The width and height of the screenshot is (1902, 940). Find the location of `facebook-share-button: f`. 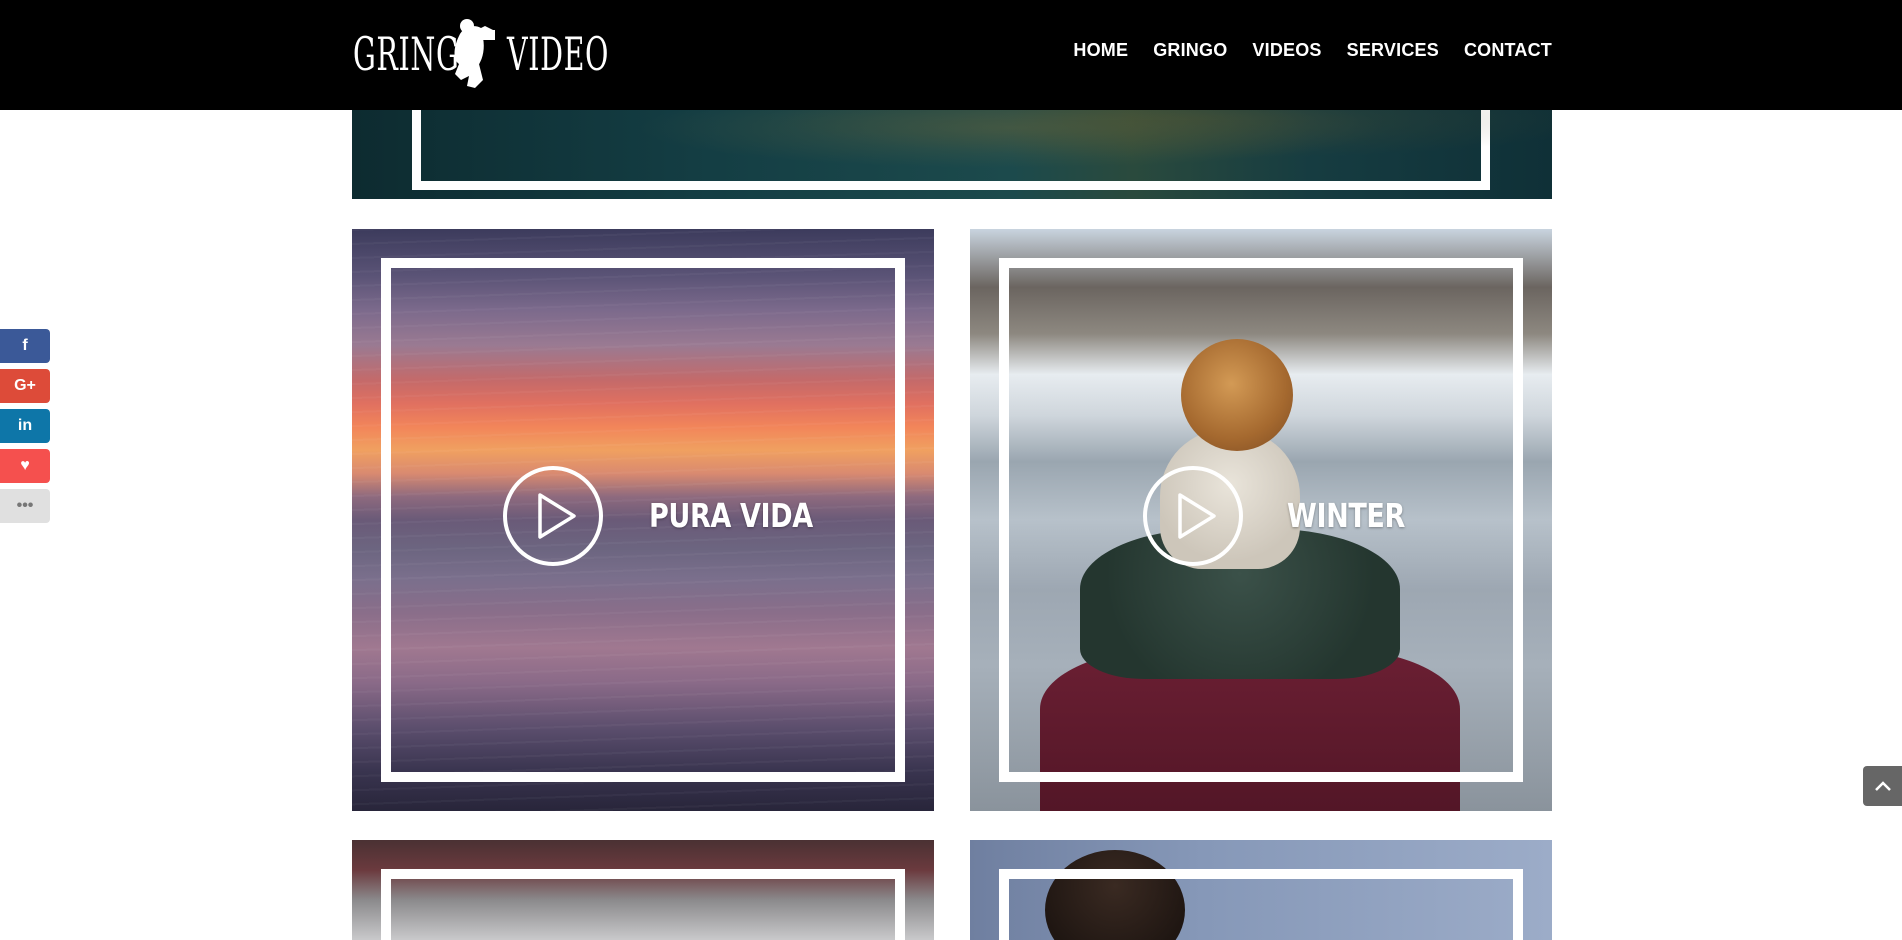

facebook-share-button: f is located at coordinates (25, 346).